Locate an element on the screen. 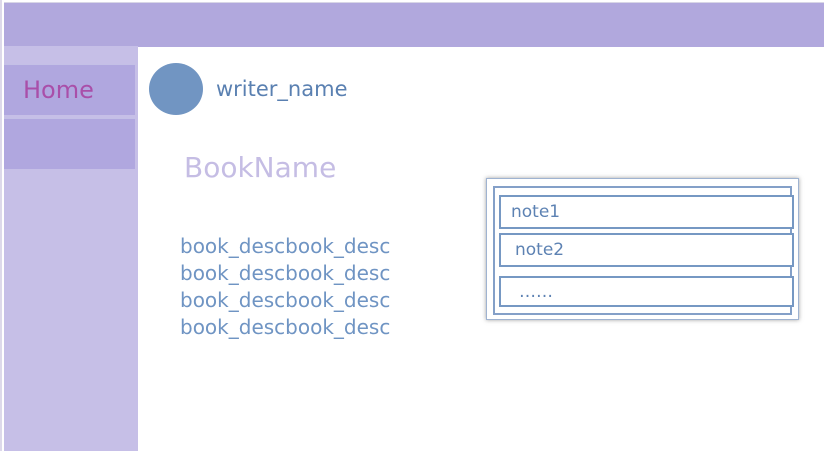 The height and width of the screenshot is (451, 824). sidebar: Home is located at coordinates (71, 248).